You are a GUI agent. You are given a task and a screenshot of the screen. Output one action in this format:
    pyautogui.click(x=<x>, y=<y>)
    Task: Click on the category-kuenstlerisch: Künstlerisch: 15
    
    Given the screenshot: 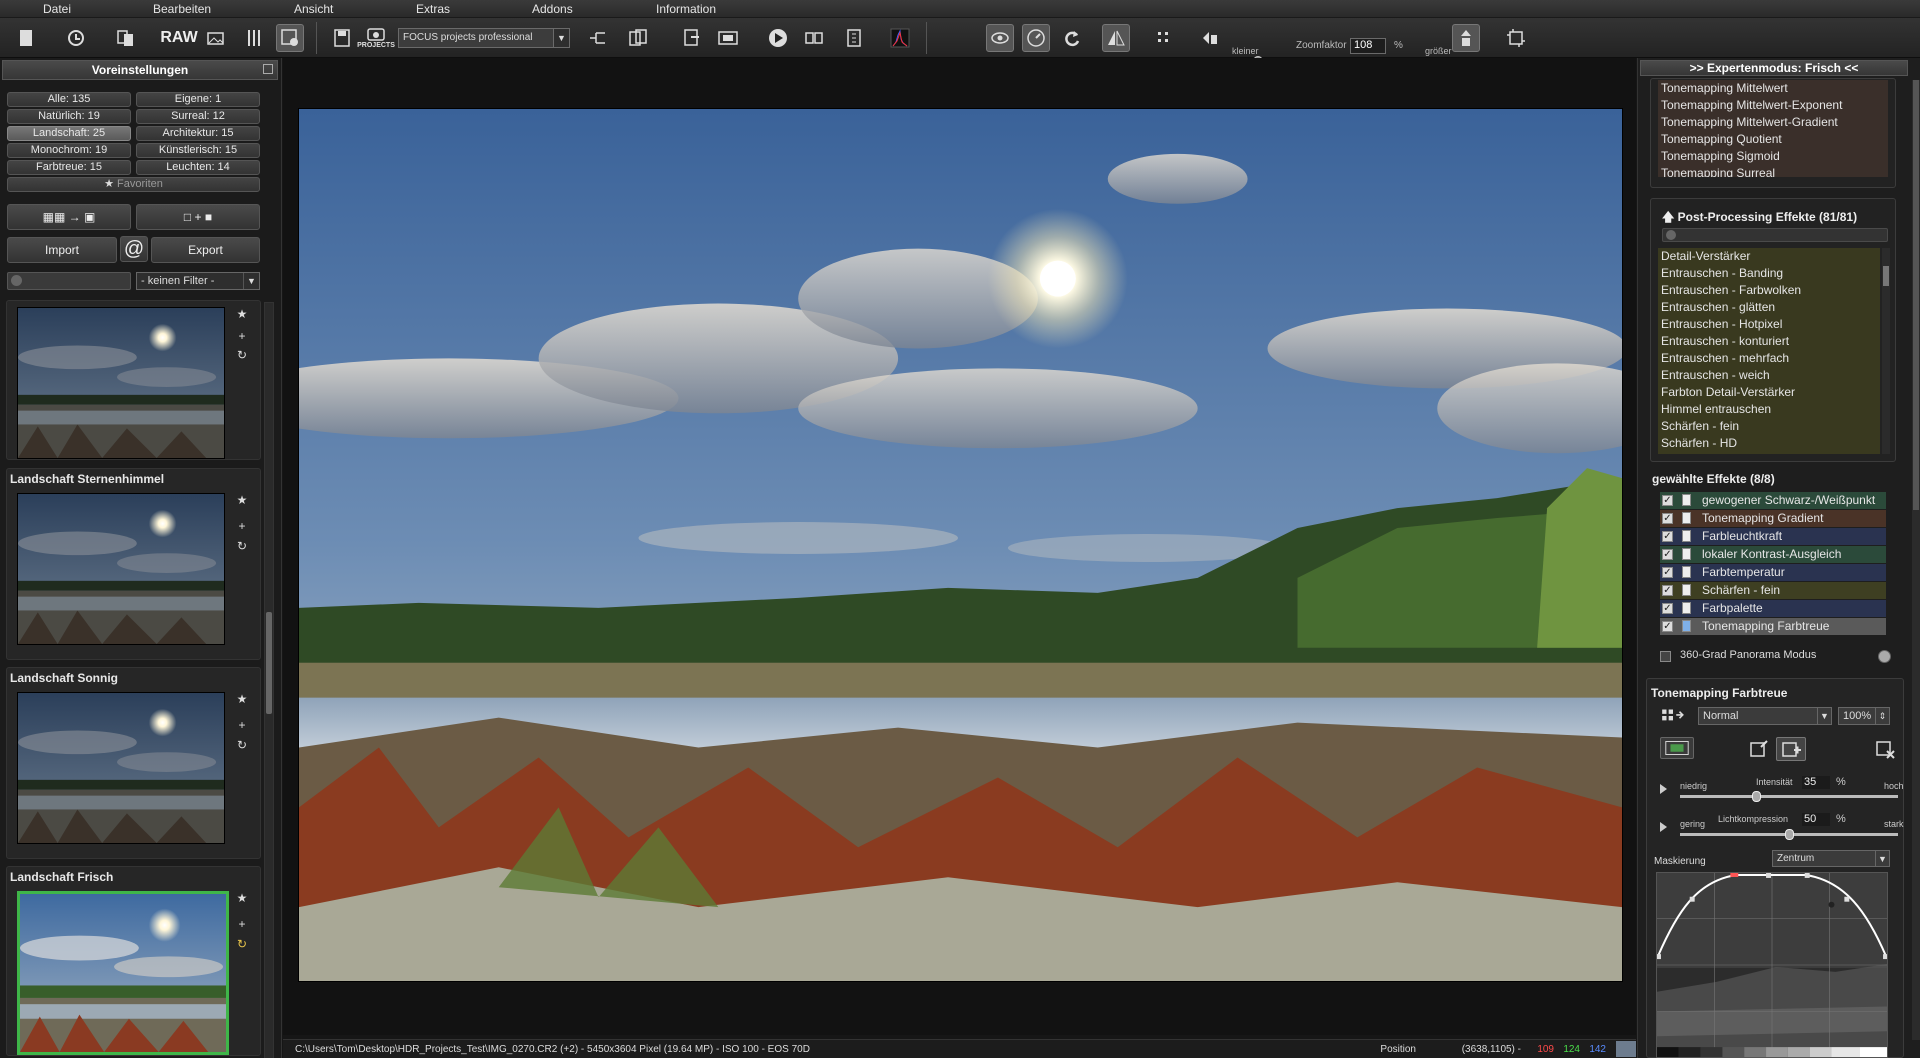 What is the action you would take?
    pyautogui.click(x=198, y=150)
    